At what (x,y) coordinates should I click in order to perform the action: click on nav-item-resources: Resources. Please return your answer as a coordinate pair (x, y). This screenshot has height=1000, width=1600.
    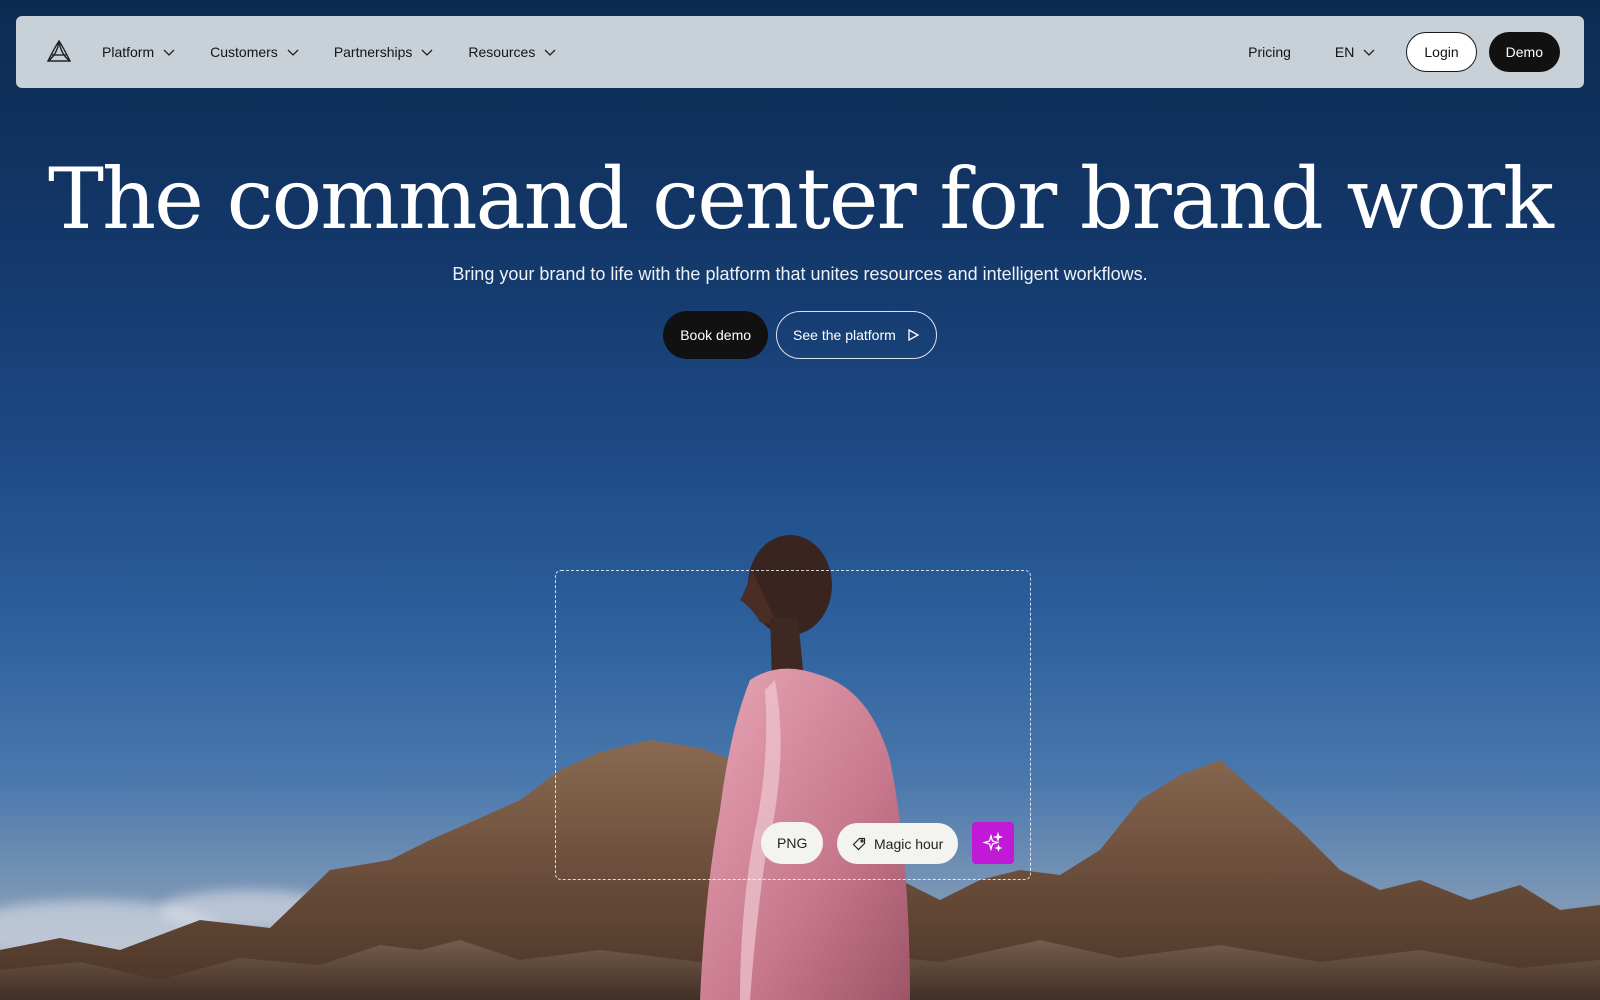
    Looking at the image, I should click on (512, 52).